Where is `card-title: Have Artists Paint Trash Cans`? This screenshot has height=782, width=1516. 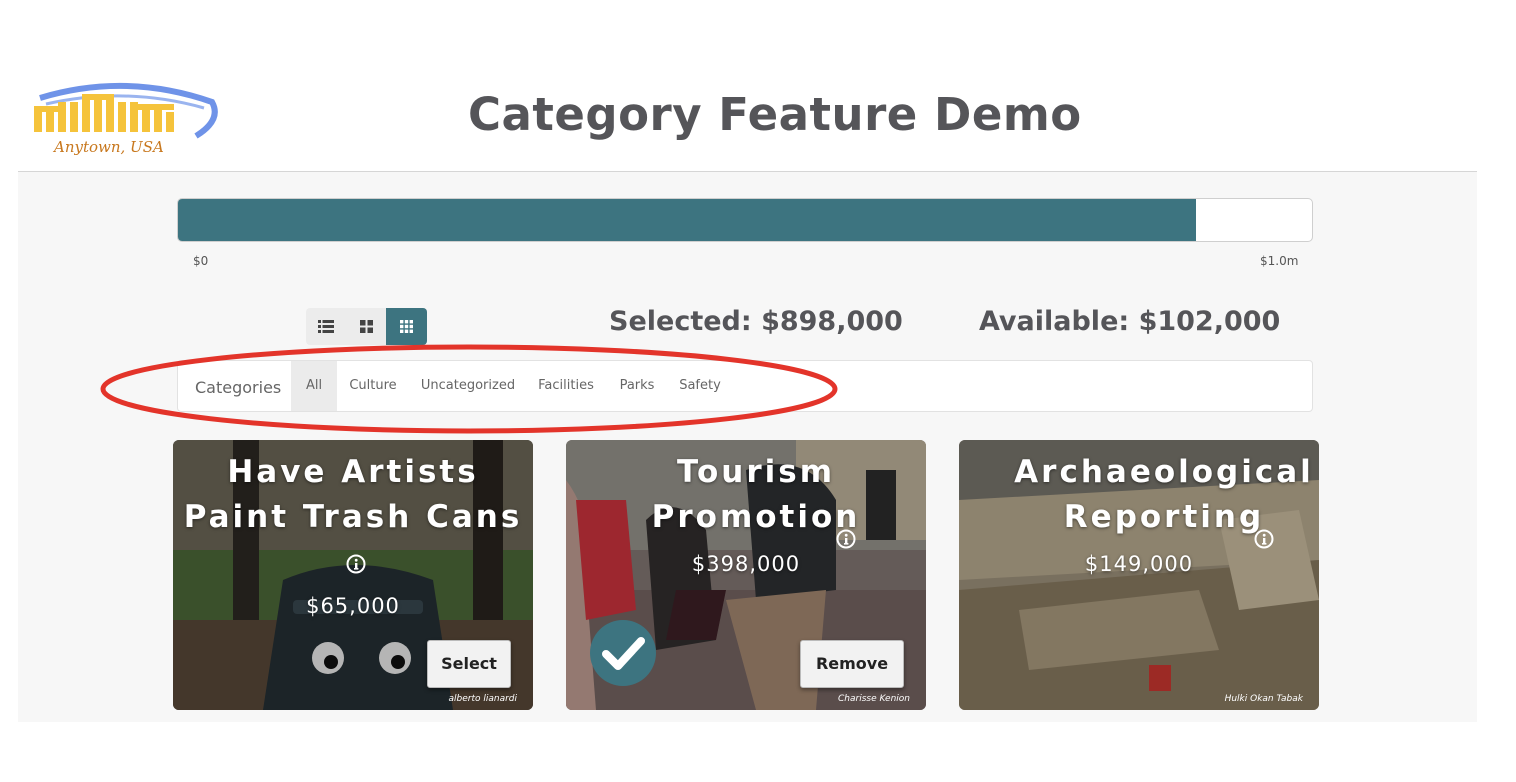
card-title: Have Artists Paint Trash Cans is located at coordinates (353, 517).